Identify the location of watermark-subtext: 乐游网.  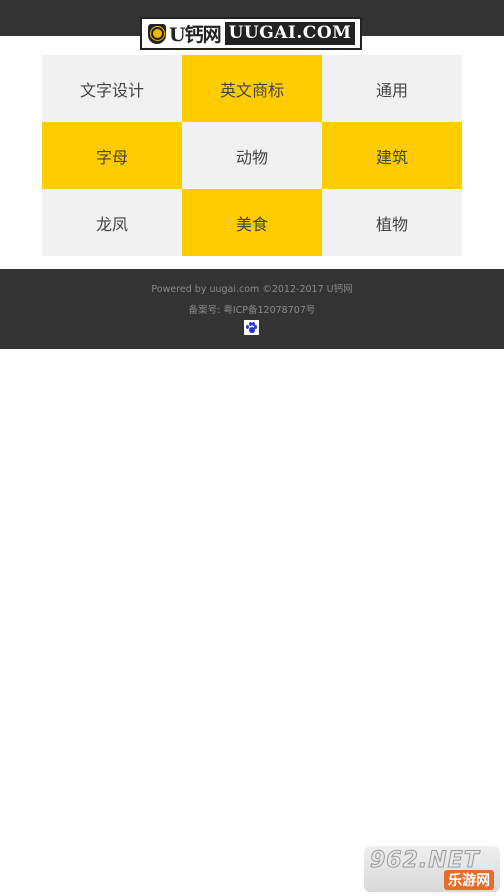
(469, 880).